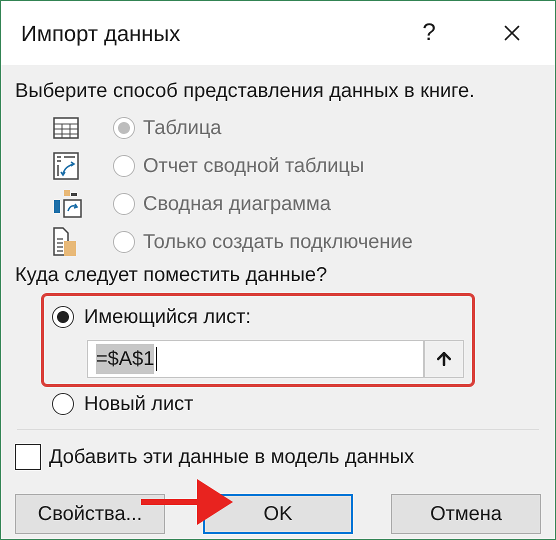  Describe the element at coordinates (278, 242) in the screenshot. I see `option-label: Только создать подключение` at that location.